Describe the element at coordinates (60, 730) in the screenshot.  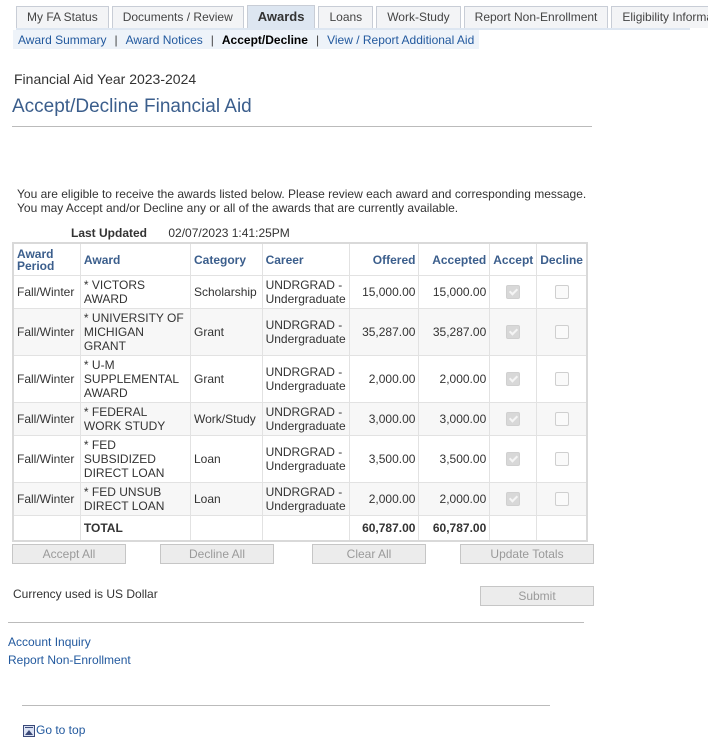
I see `go-to-top-label: Go to top` at that location.